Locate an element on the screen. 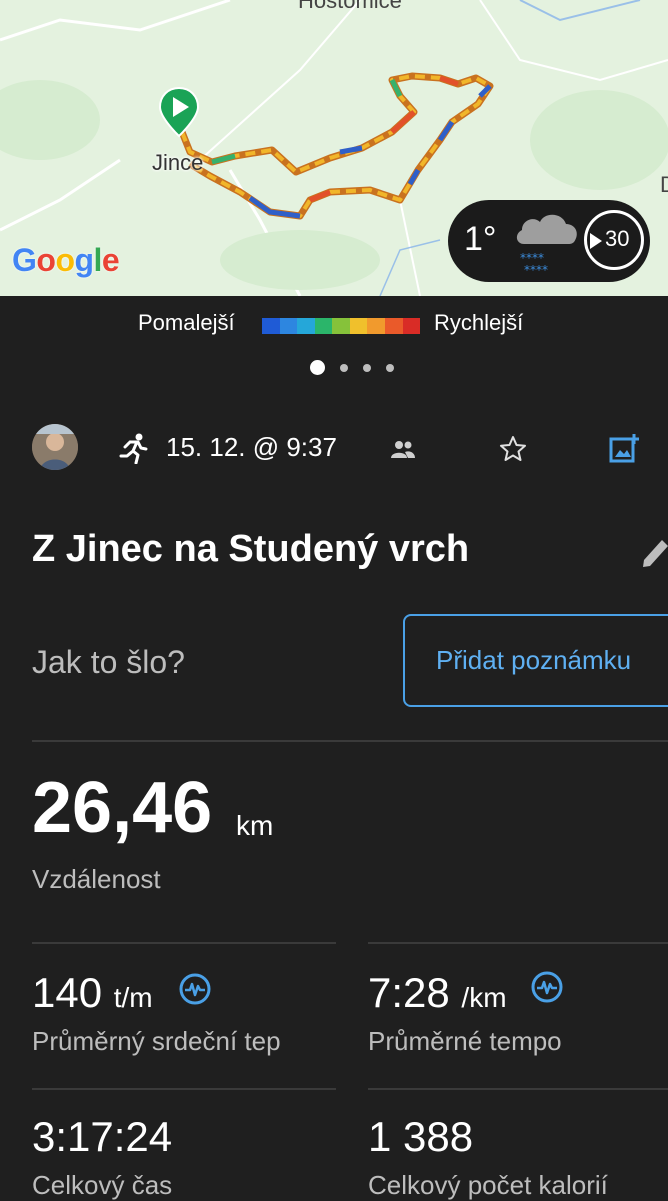 The image size is (668, 1201). google-logo: Google is located at coordinates (66, 260).